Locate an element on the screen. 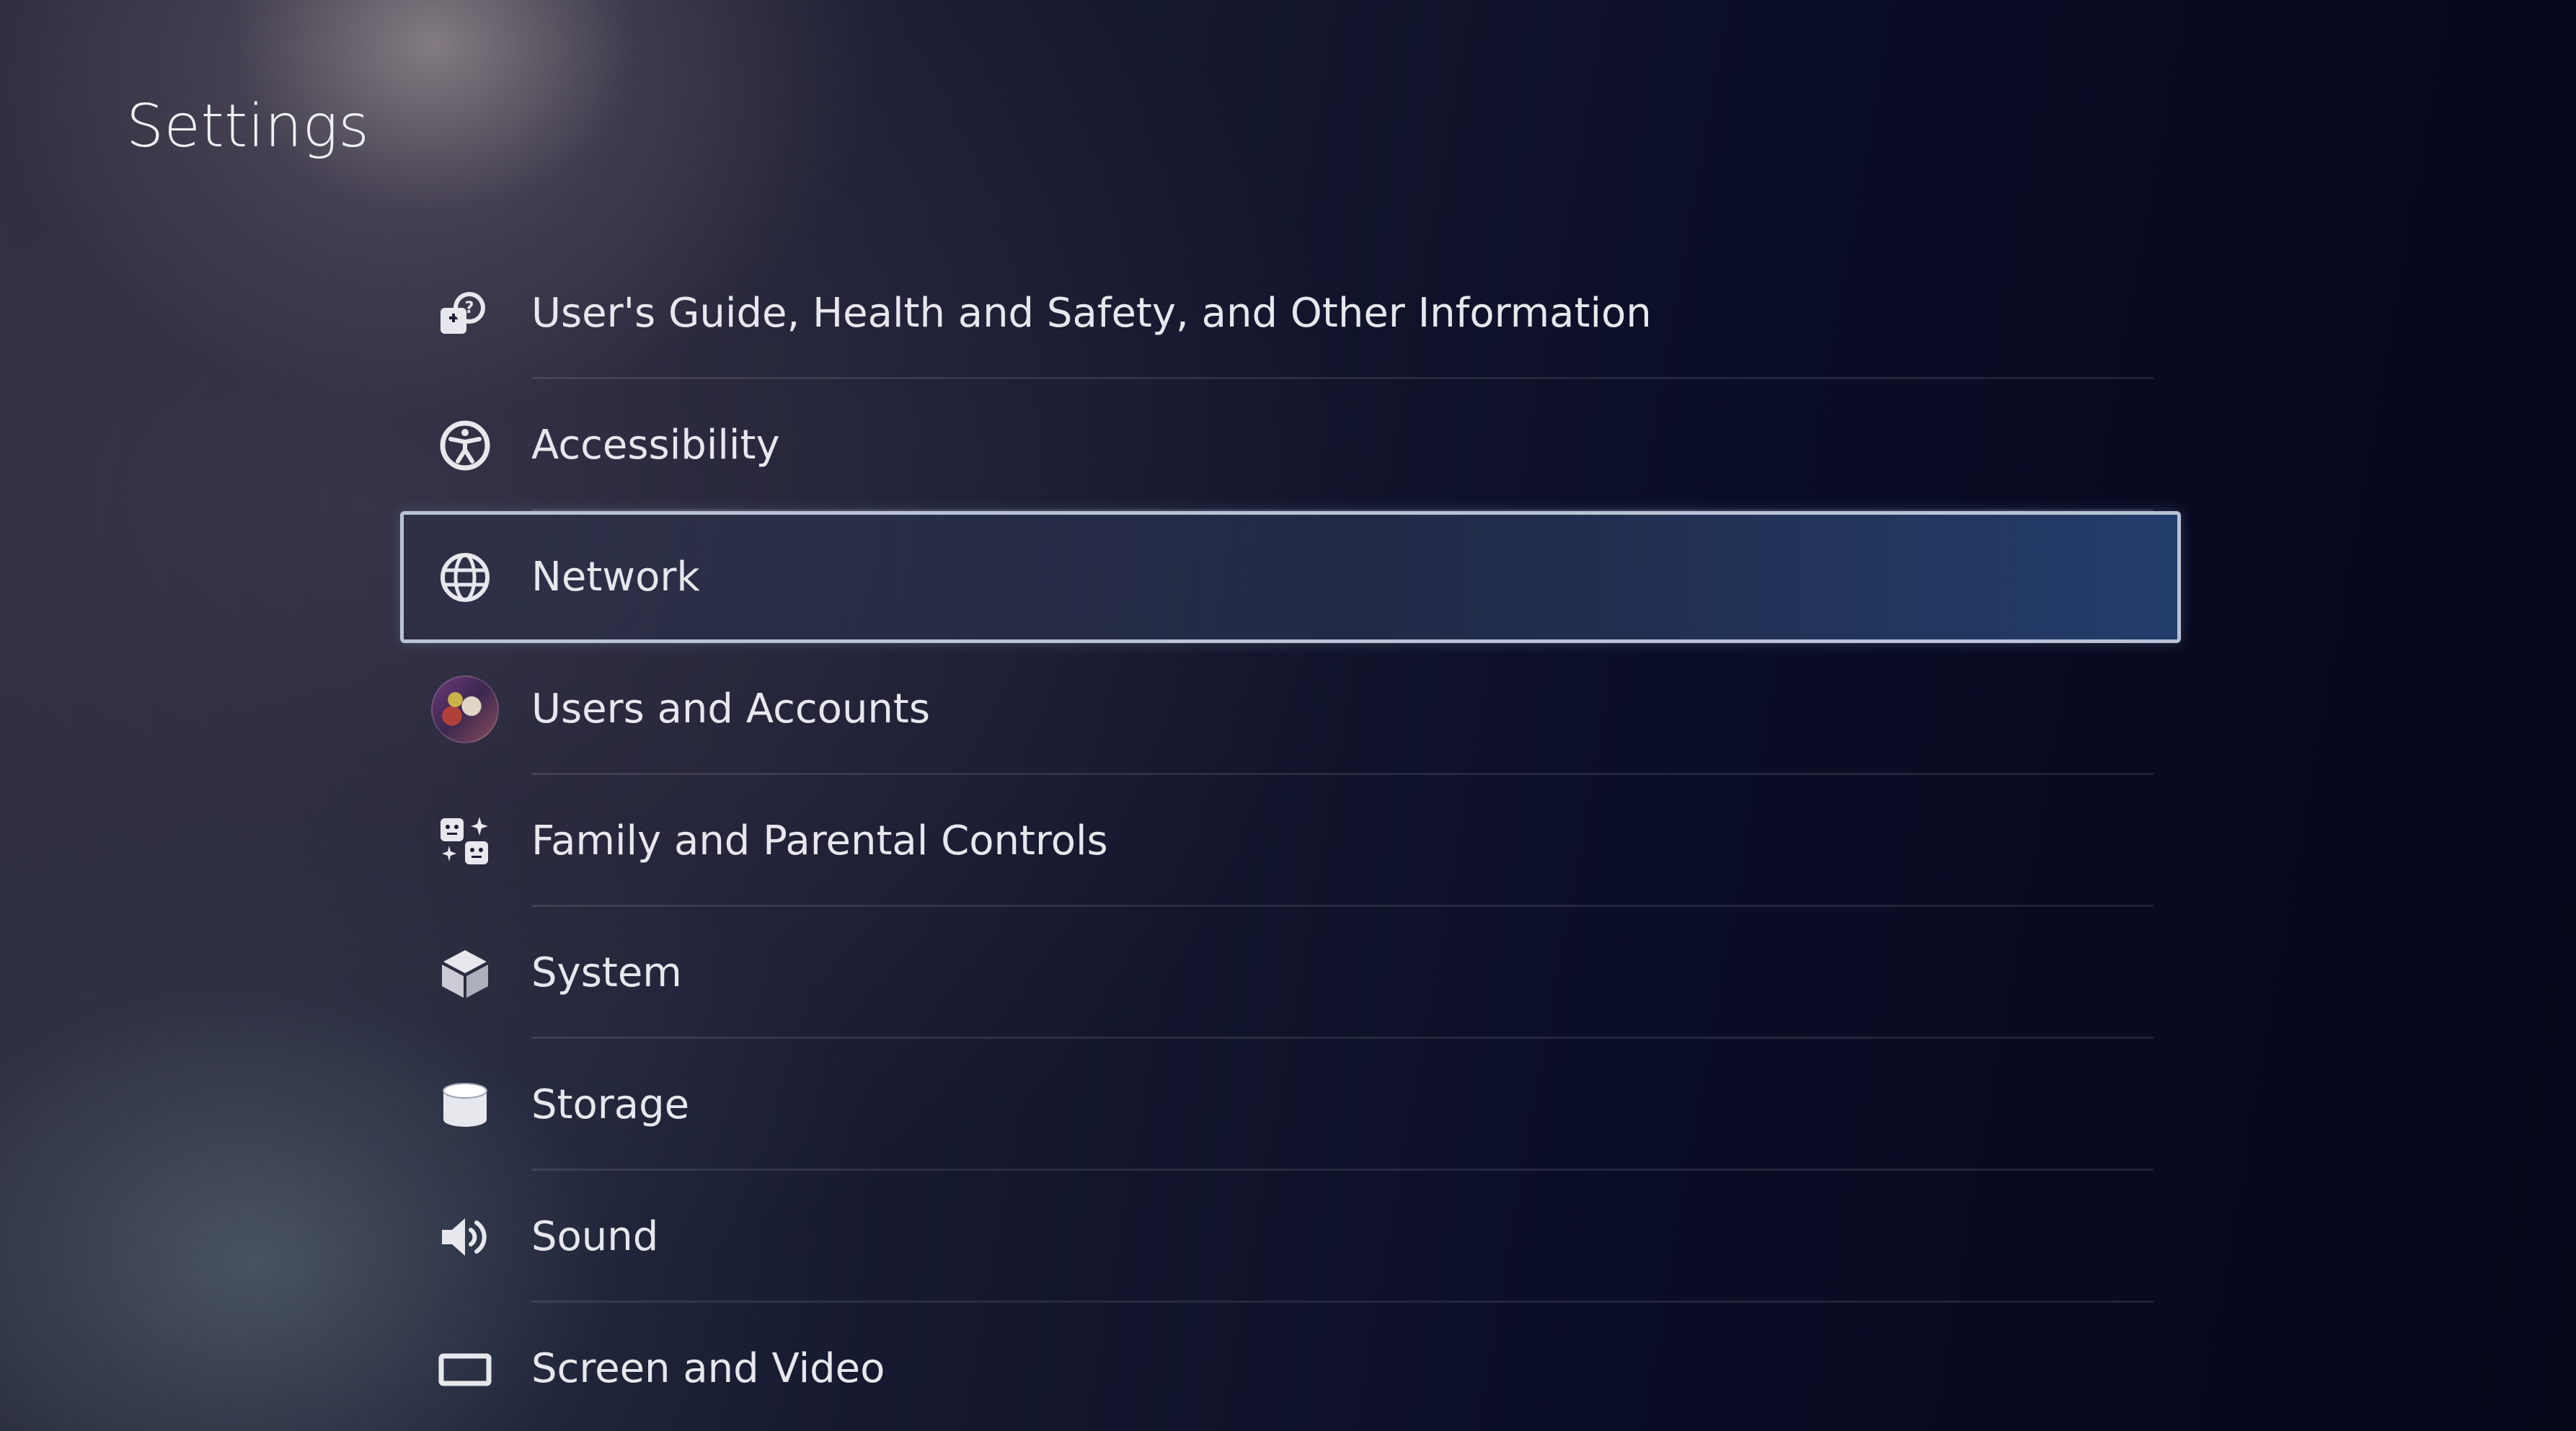 This screenshot has height=1431, width=2576. menu-item-system: System is located at coordinates (1290, 973).